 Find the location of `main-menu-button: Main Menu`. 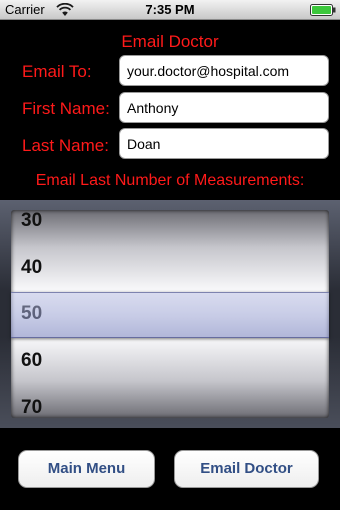

main-menu-button: Main Menu is located at coordinates (86, 469).